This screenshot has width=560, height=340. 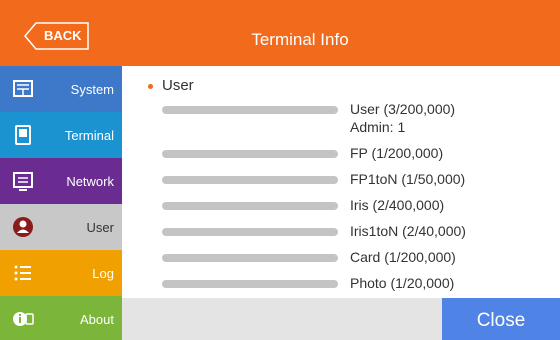 What do you see at coordinates (150, 86) in the screenshot?
I see `bullet-icon` at bounding box center [150, 86].